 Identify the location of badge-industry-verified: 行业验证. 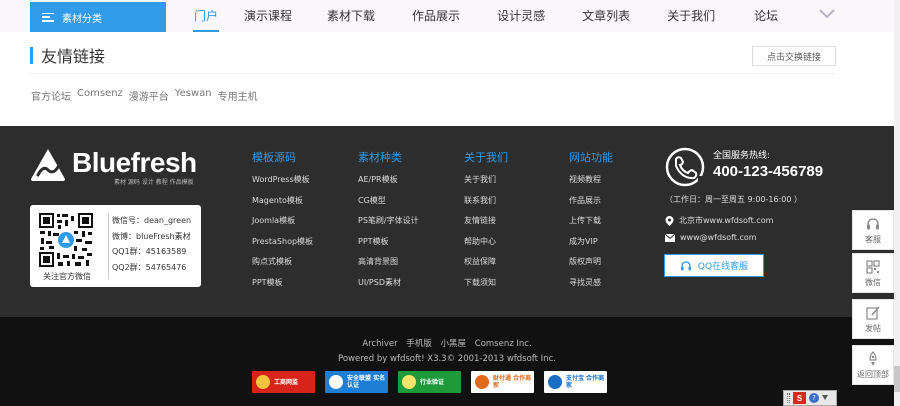
(429, 382).